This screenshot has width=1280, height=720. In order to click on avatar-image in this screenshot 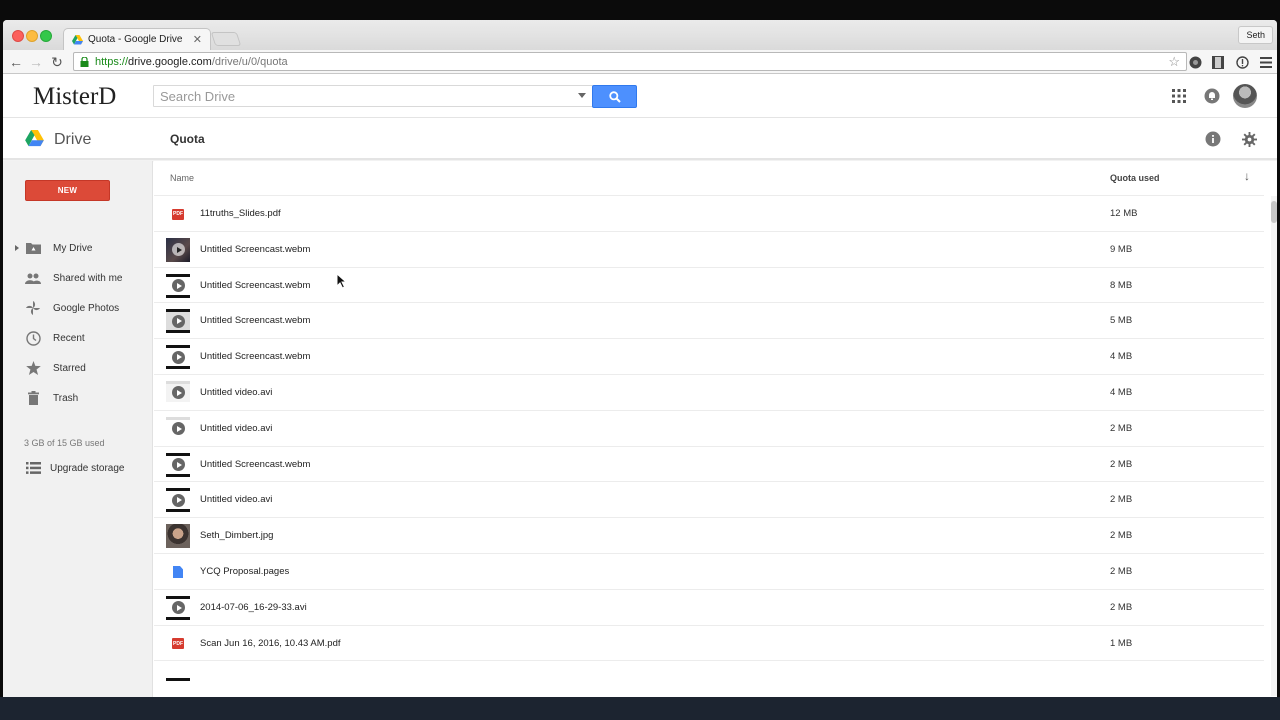, I will do `click(1245, 96)`.